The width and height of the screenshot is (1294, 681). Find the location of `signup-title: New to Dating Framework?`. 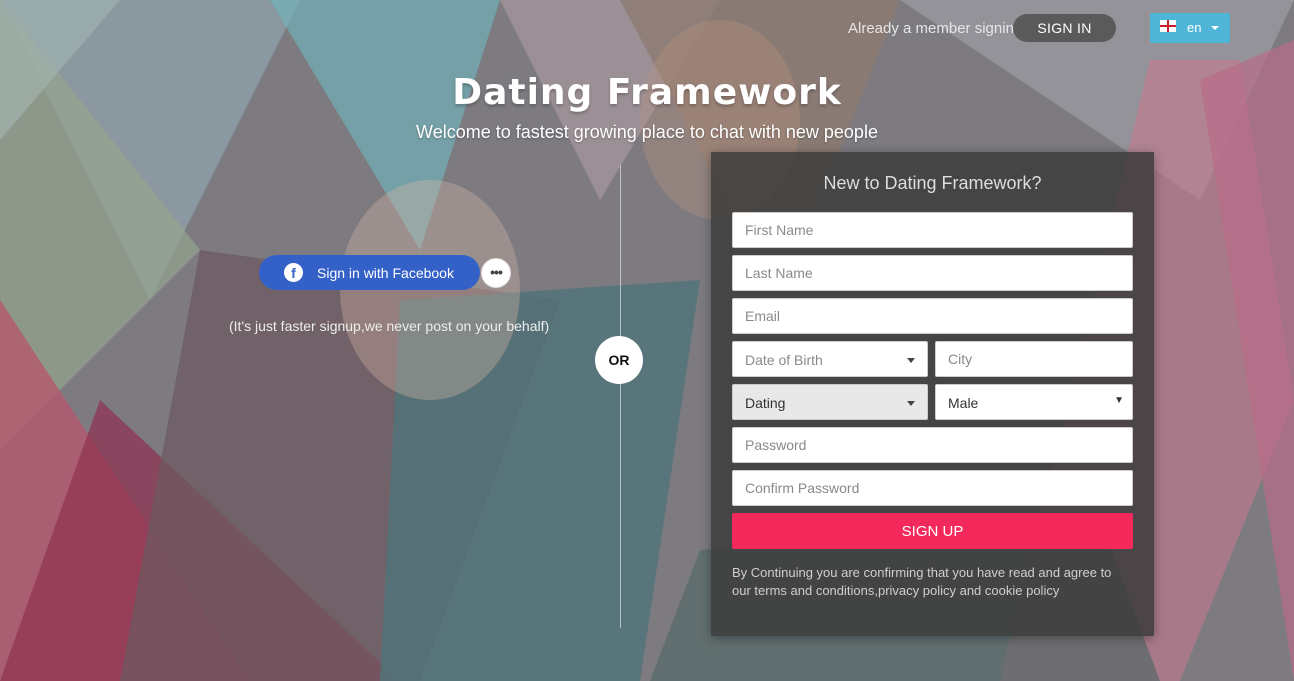

signup-title: New to Dating Framework? is located at coordinates (932, 183).